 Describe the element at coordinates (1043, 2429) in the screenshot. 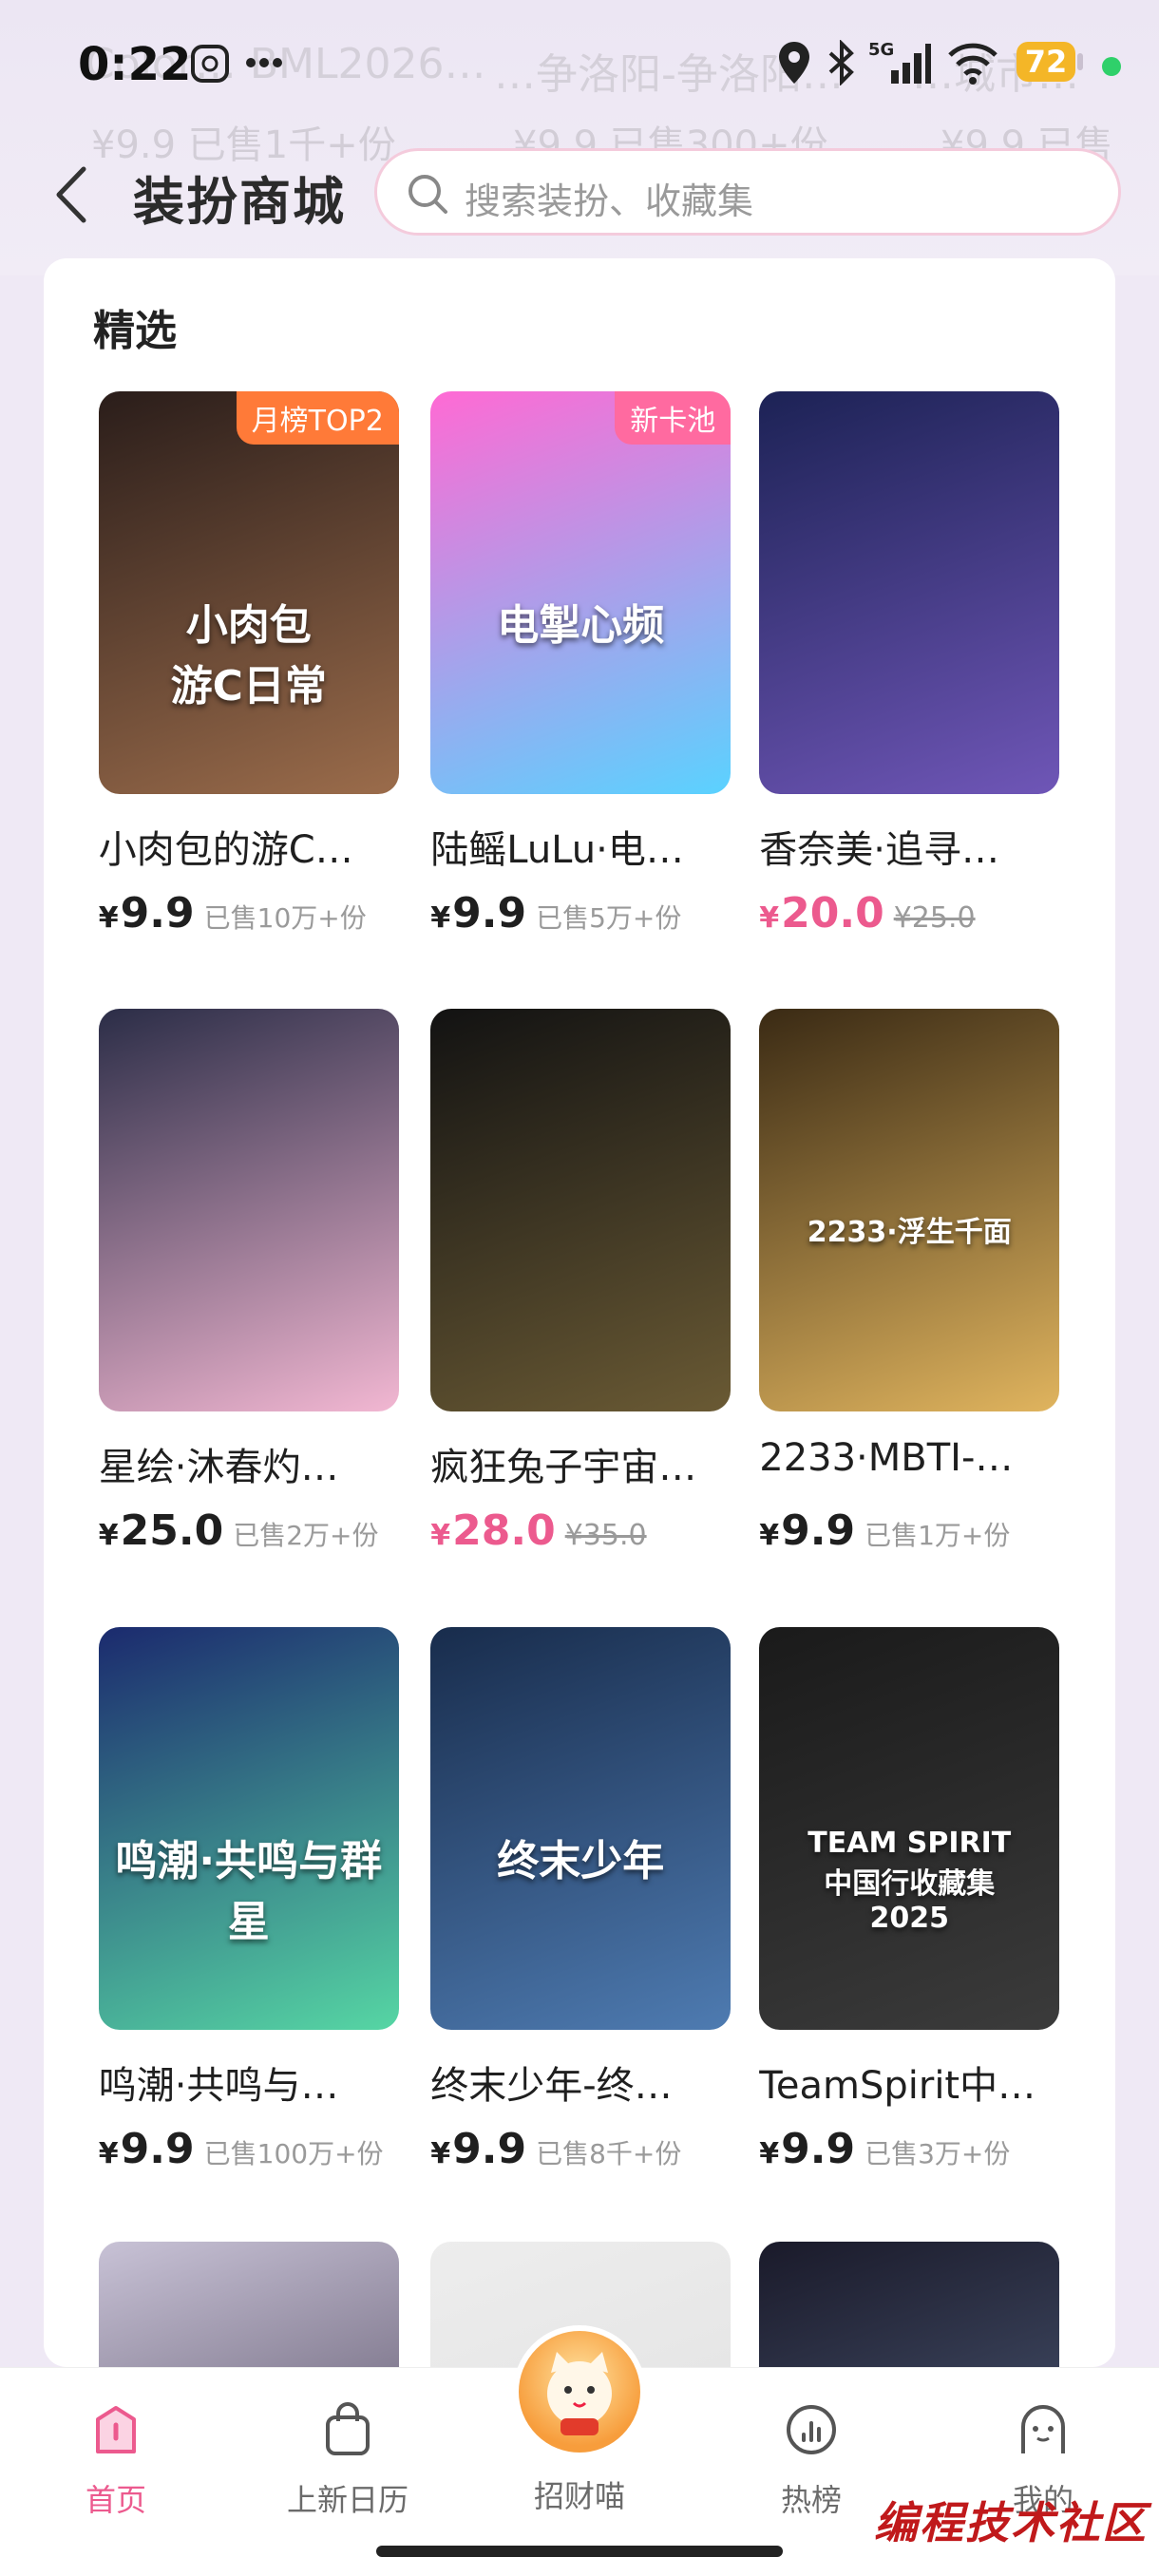

I see `profile-icon` at that location.